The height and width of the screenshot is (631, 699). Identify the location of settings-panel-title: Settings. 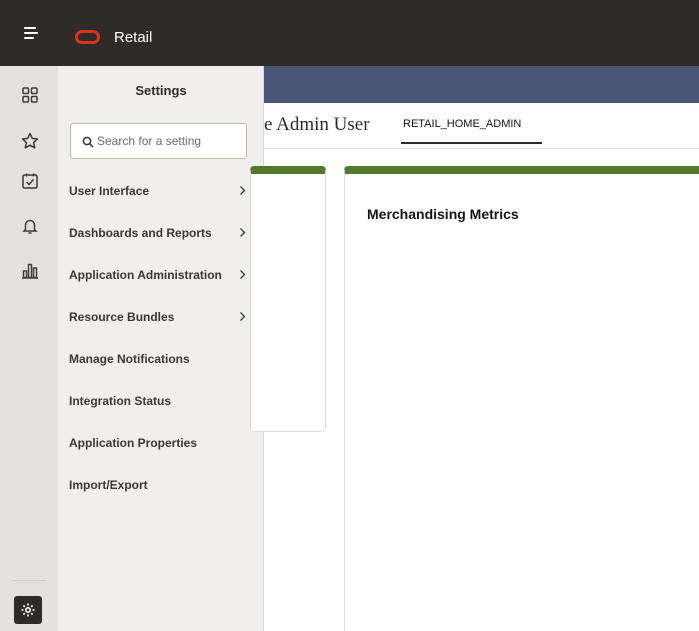
(161, 90).